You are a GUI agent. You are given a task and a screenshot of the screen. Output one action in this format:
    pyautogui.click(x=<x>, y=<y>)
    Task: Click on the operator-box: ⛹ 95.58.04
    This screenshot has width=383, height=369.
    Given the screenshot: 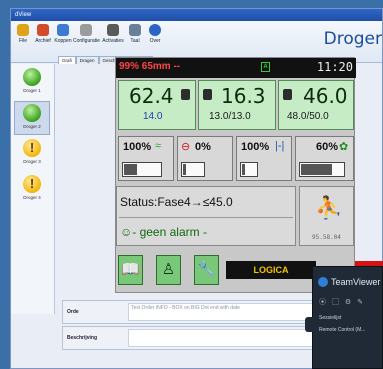 What is the action you would take?
    pyautogui.click(x=326, y=216)
    